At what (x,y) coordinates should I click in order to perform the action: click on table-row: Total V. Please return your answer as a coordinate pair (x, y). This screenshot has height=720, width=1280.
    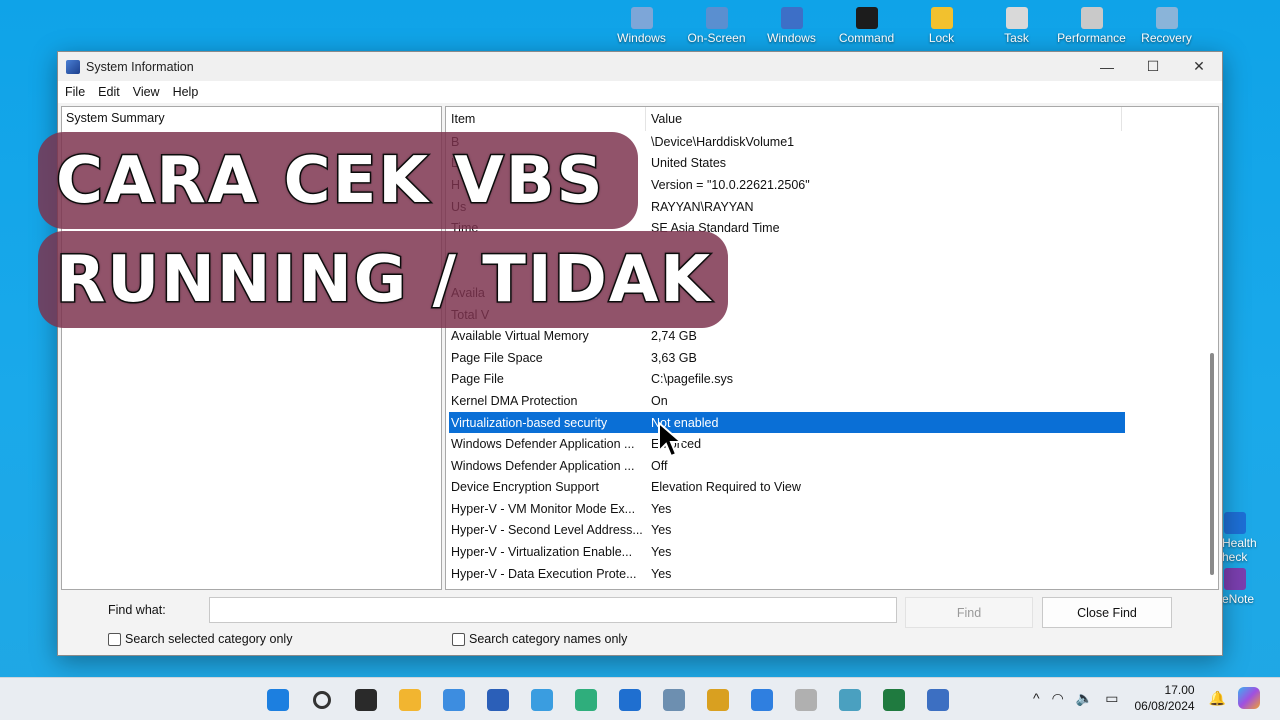
    Looking at the image, I should click on (787, 315).